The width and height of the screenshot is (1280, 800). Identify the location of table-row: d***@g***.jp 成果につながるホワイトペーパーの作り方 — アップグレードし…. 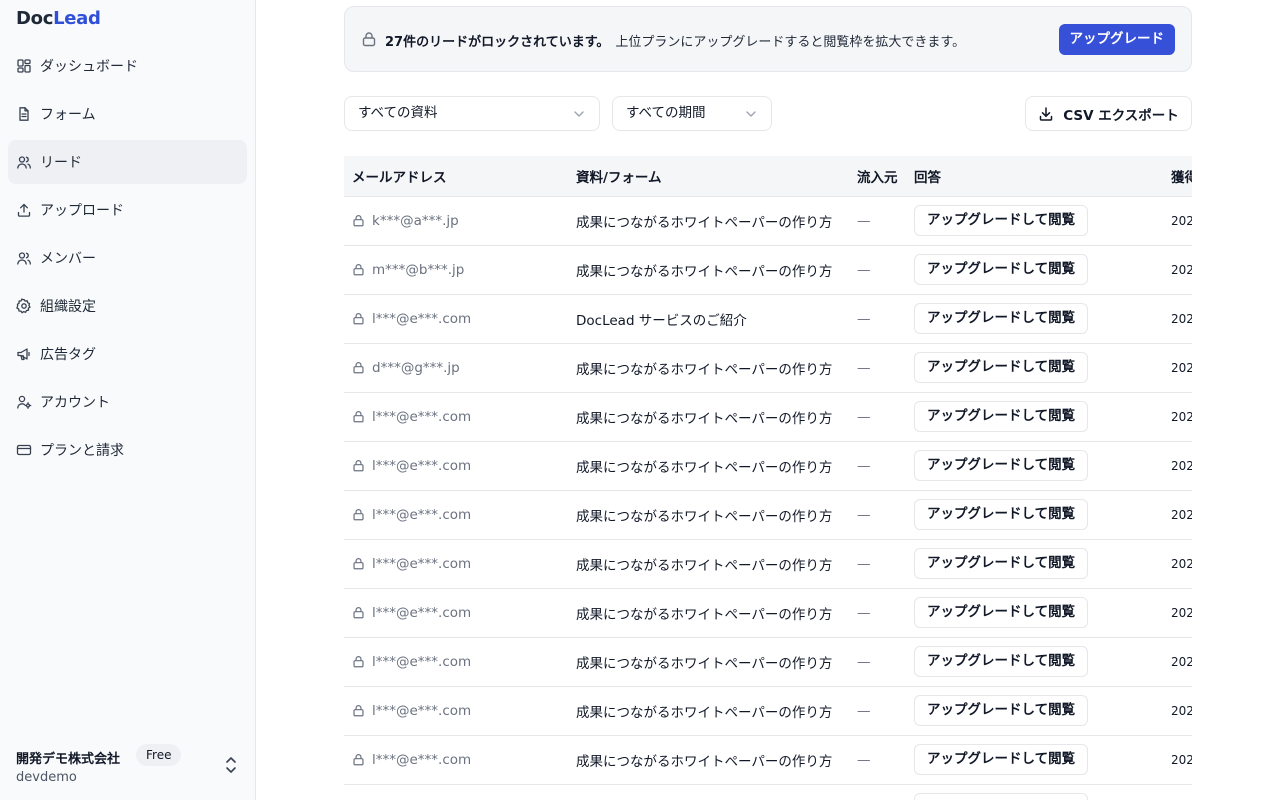
(768, 368).